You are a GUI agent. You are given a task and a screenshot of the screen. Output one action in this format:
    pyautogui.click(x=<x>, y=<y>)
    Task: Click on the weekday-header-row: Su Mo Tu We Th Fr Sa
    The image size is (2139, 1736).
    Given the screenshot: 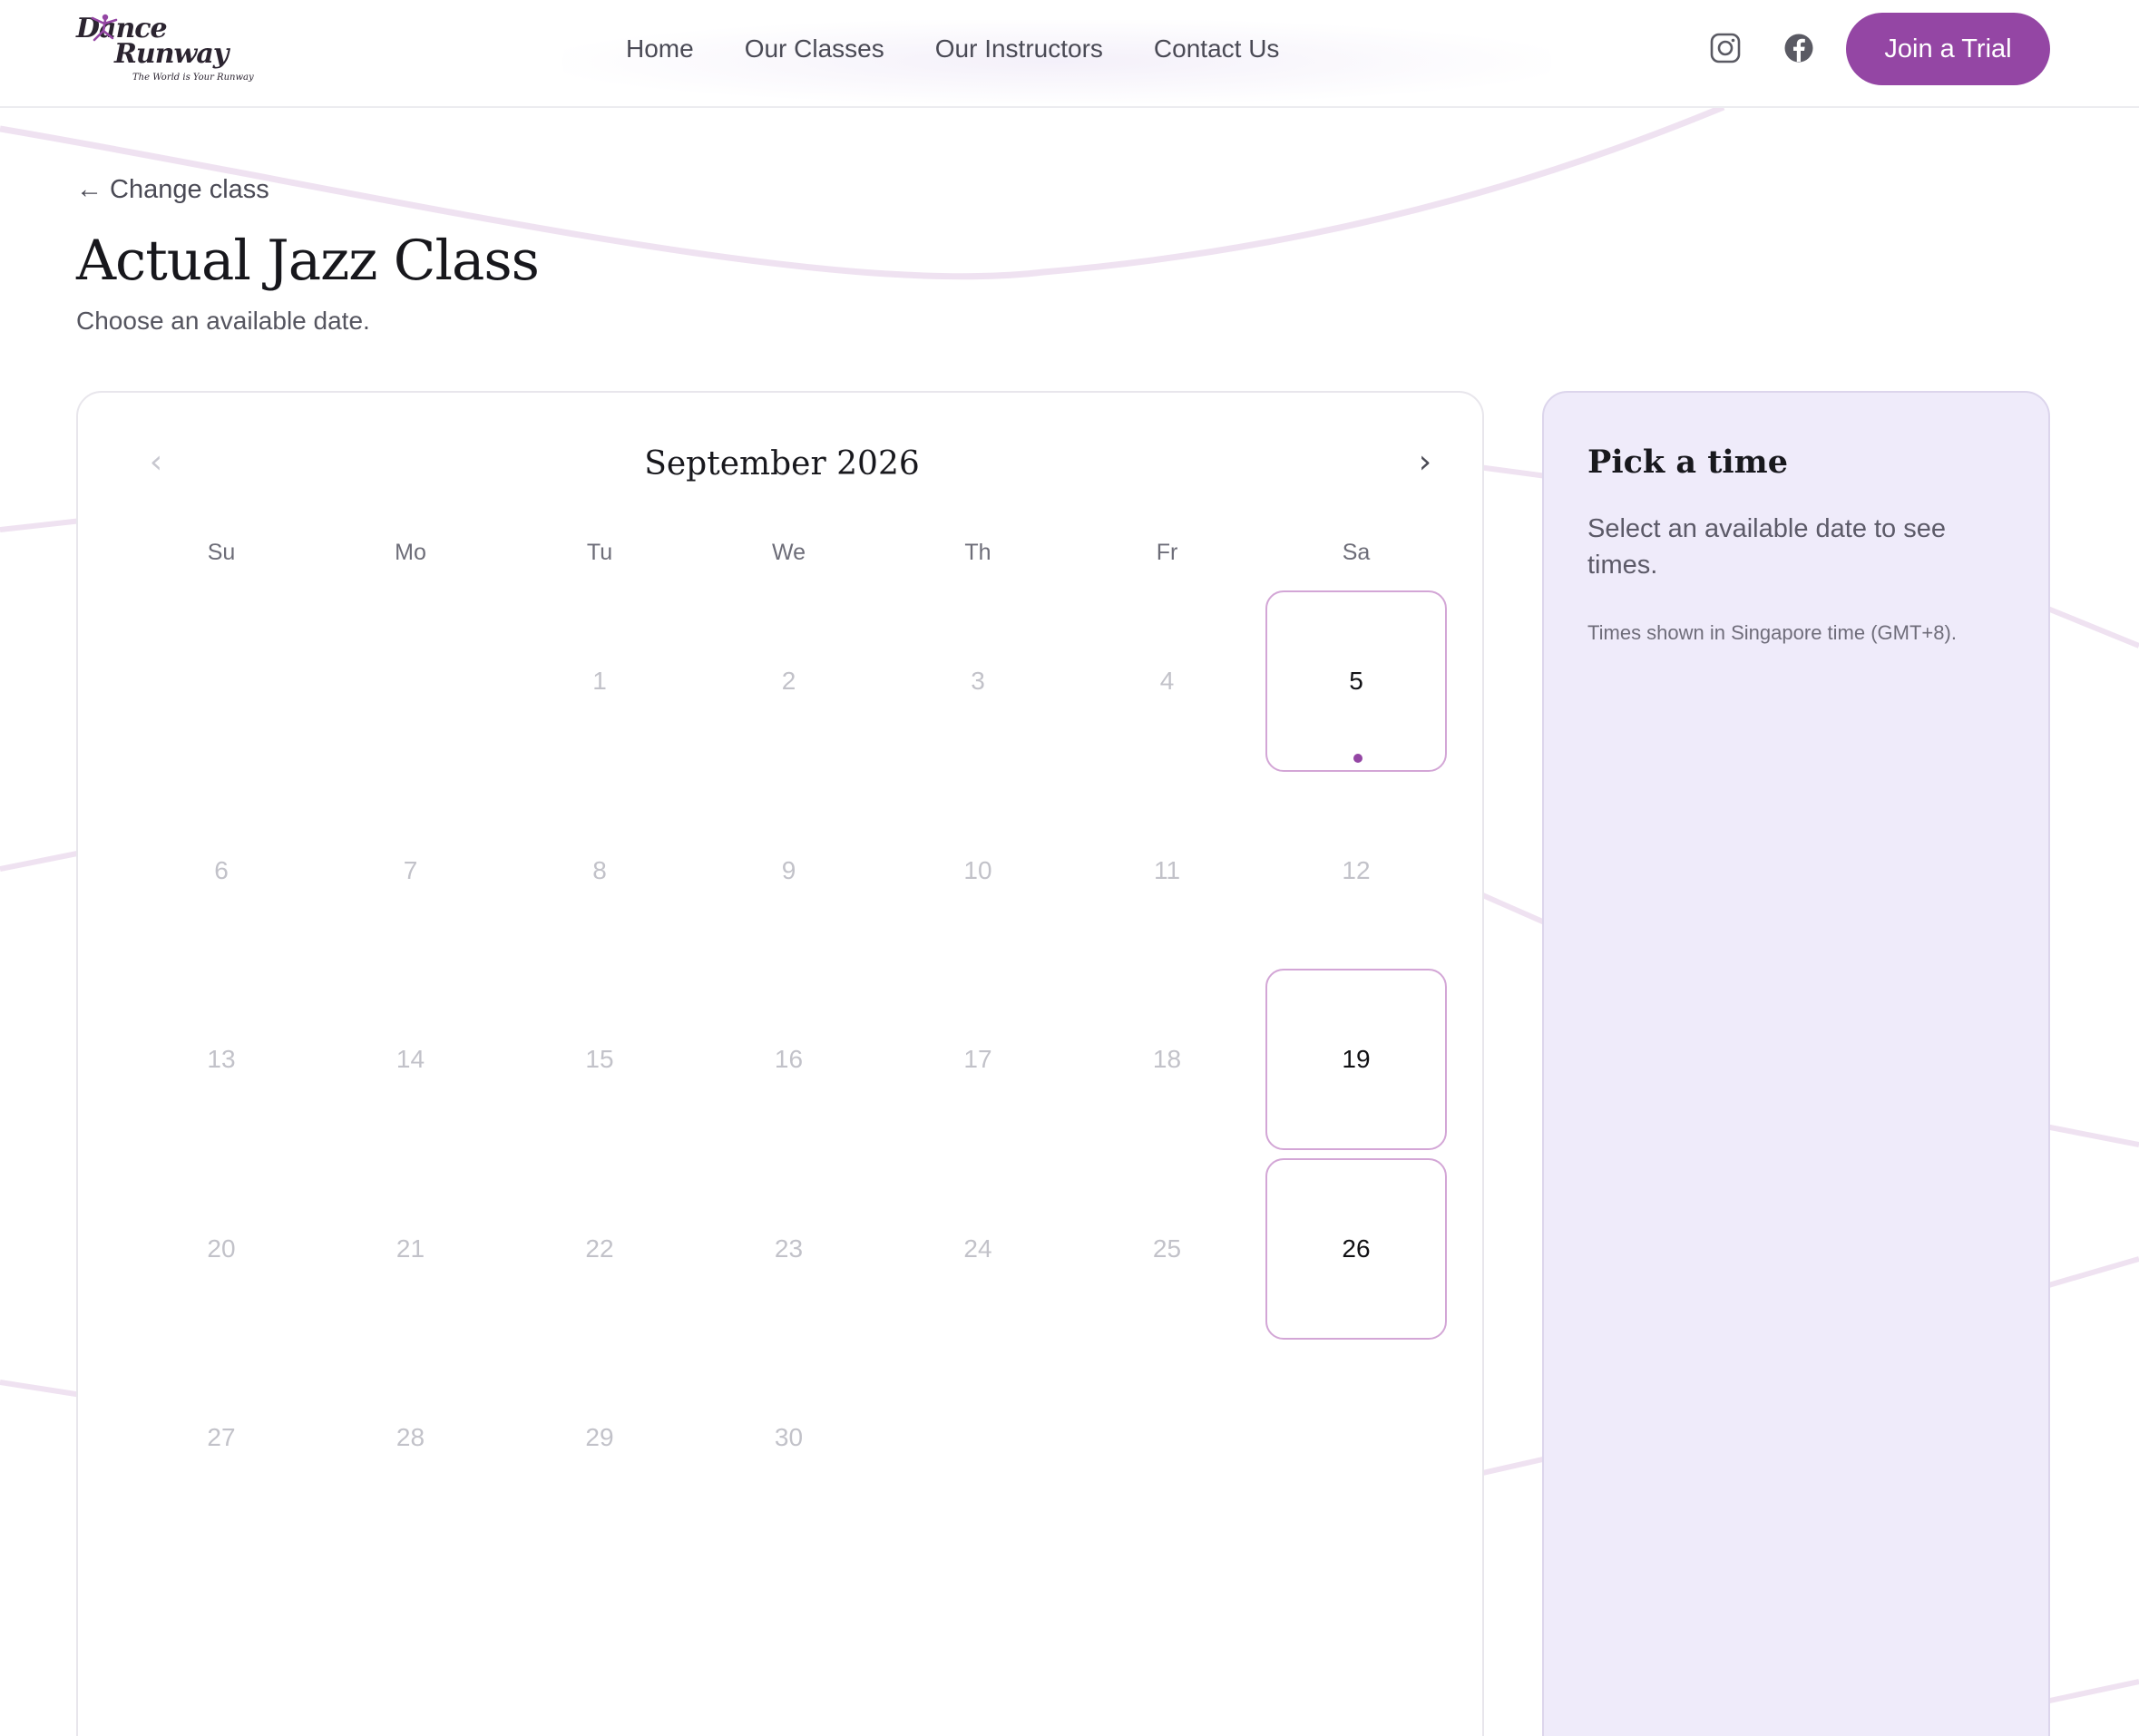 What is the action you would take?
    pyautogui.click(x=792, y=558)
    